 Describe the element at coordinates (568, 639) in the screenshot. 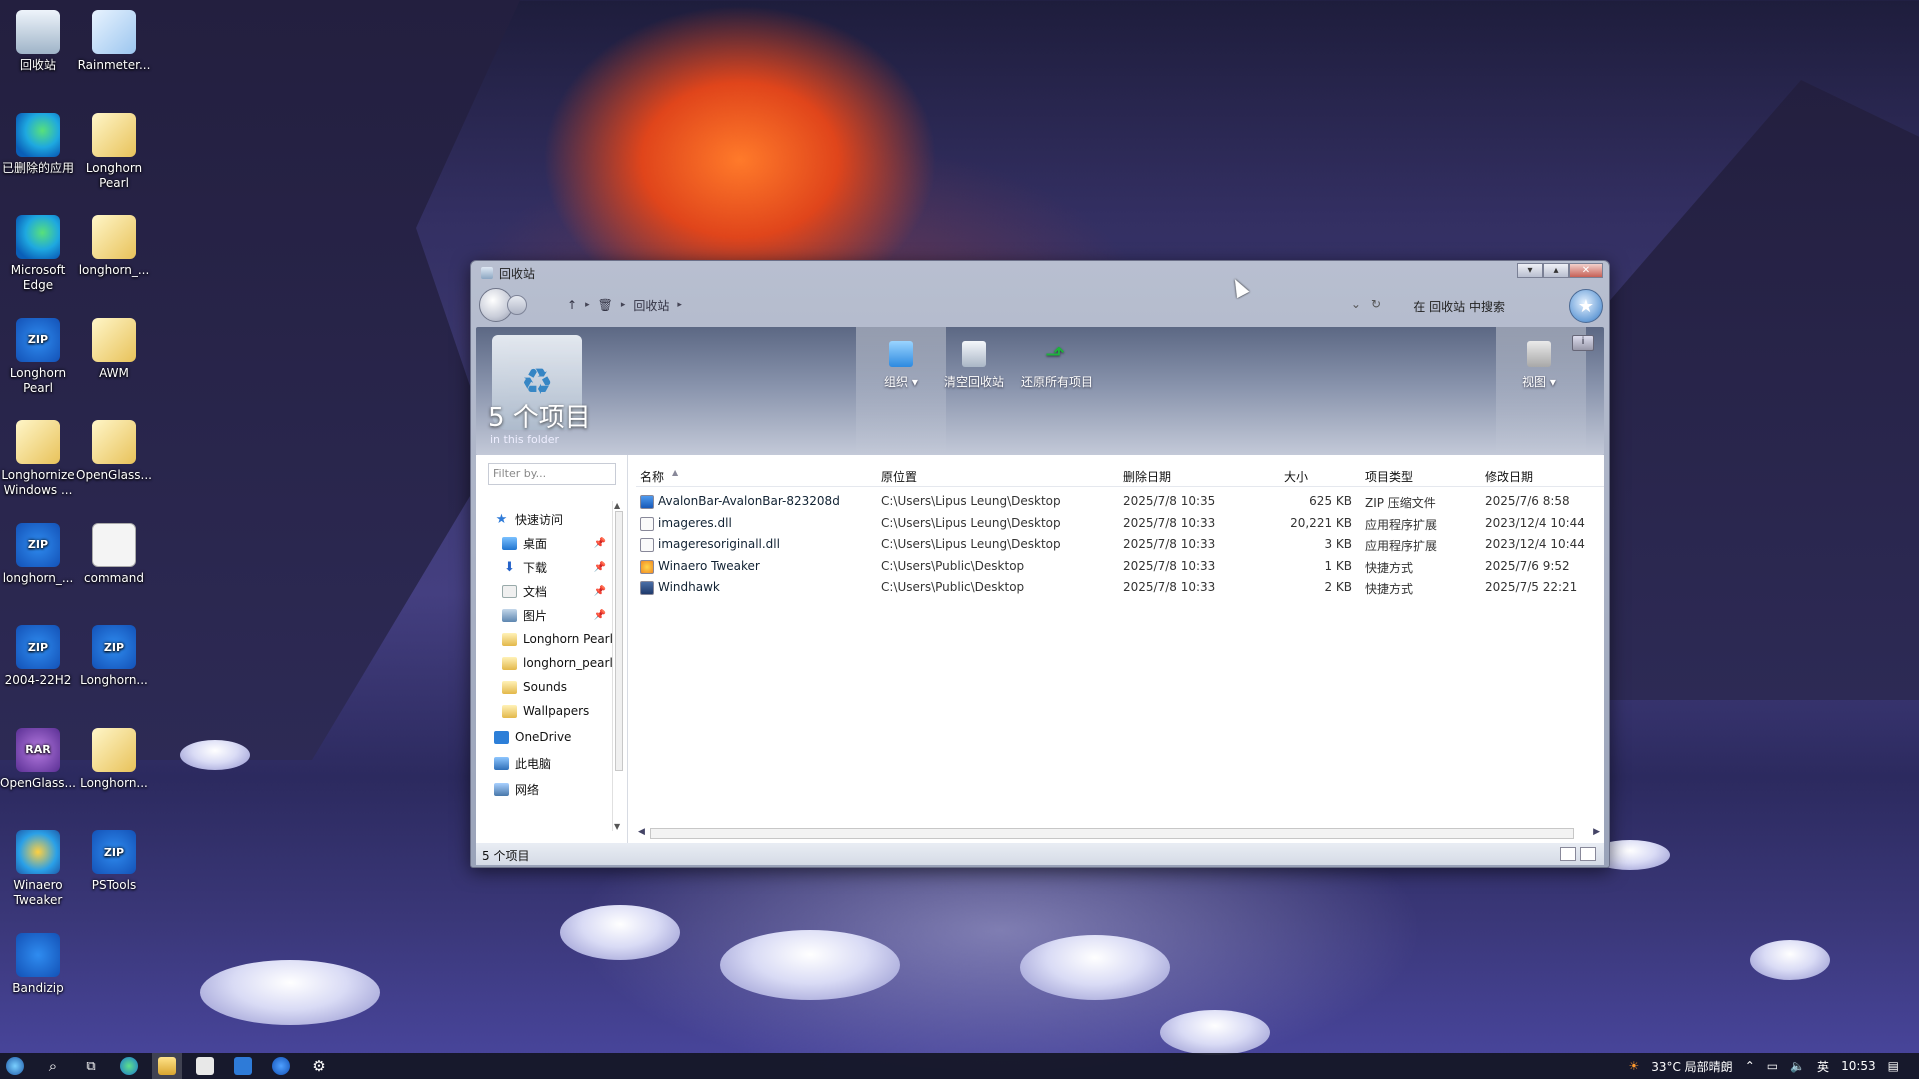

I see `nav-item-label: Longhorn Pearl` at that location.